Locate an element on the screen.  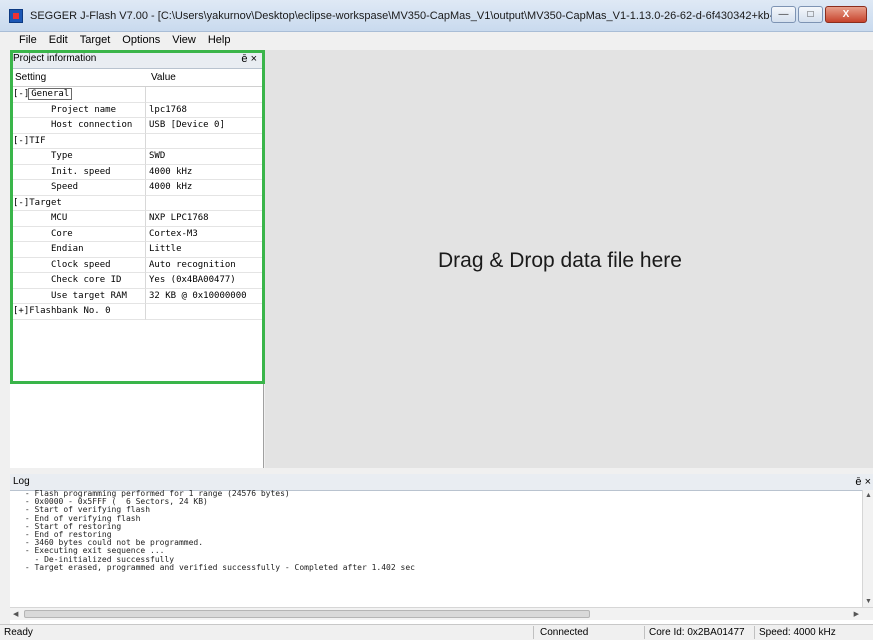
scroll-down-arrow-icon: ▼ is located at coordinates (868, 601).